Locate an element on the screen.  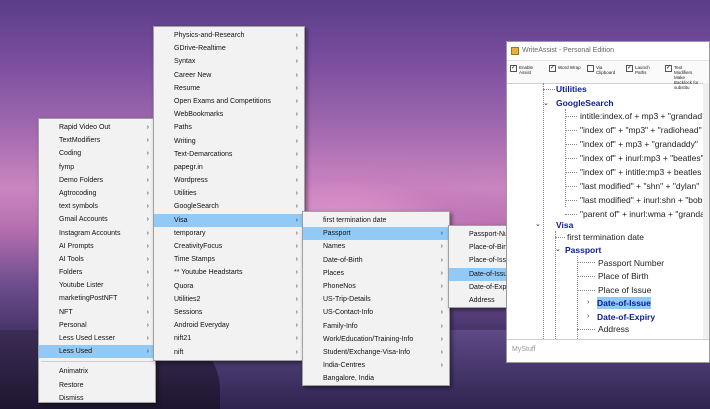
menu-main-item-instagram-accounts: Instagram Accounts › is located at coordinates (97, 233).